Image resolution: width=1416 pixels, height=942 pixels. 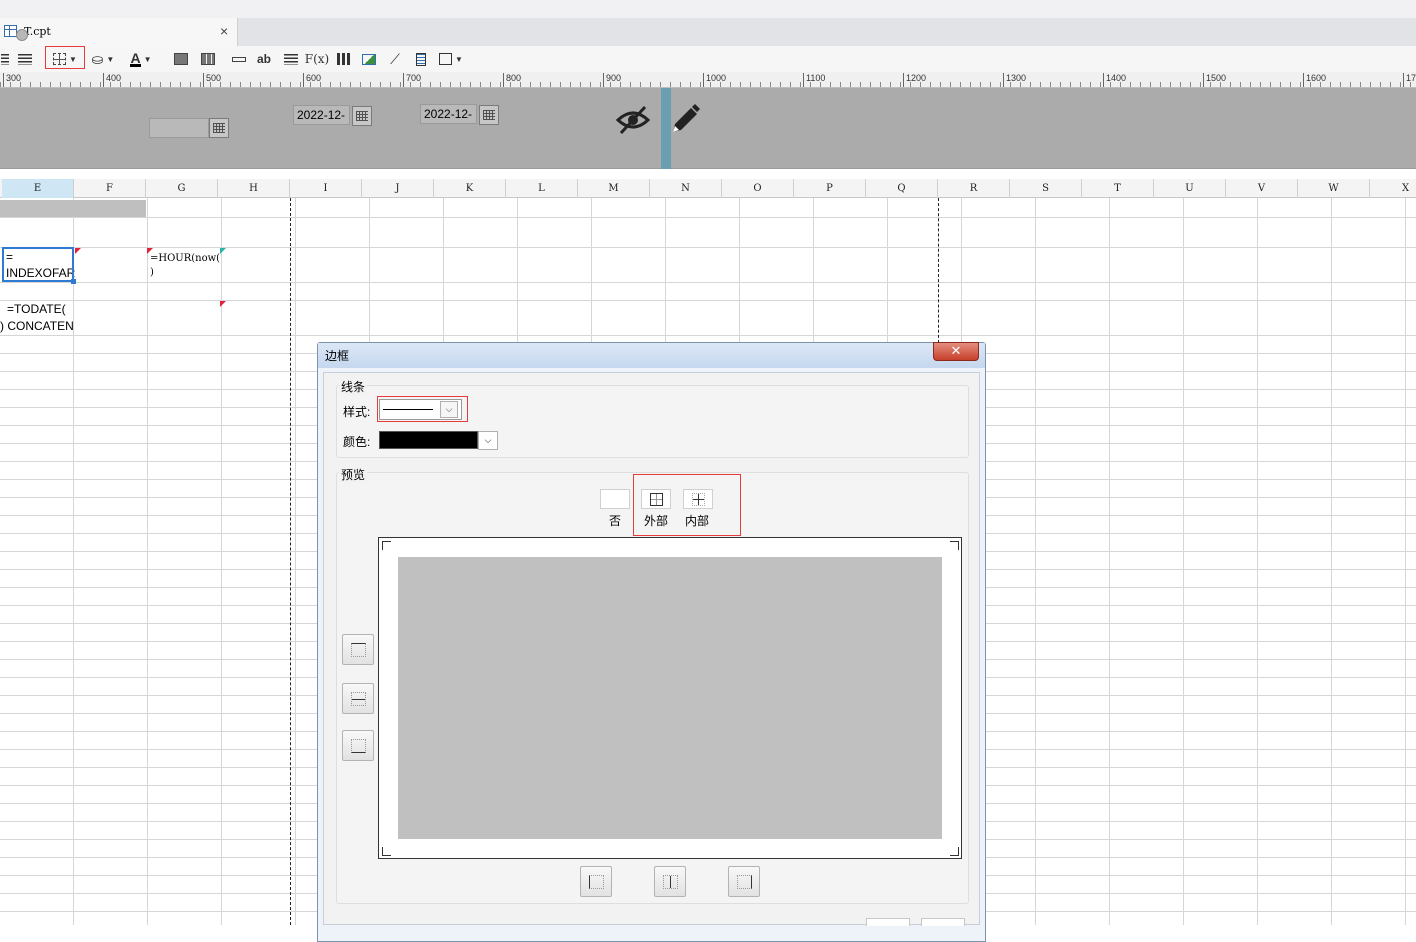 What do you see at coordinates (224, 31) in the screenshot?
I see `tab-close-icon: ×` at bounding box center [224, 31].